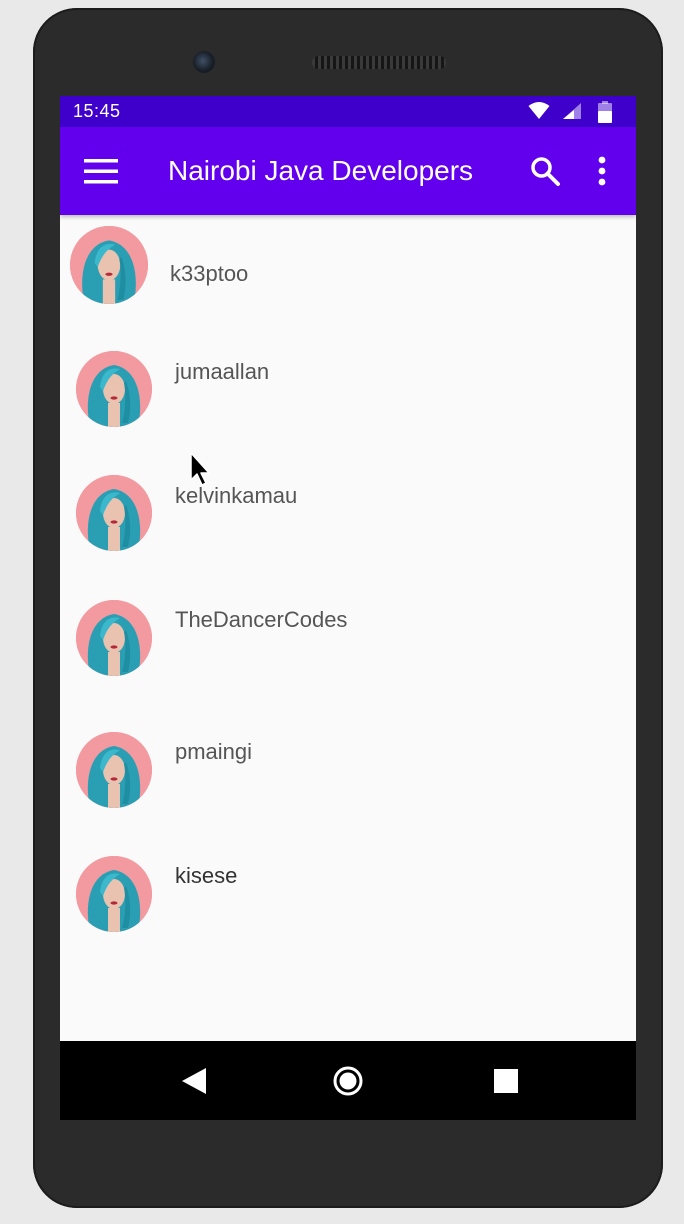 This screenshot has width=684, height=1224. Describe the element at coordinates (261, 619) in the screenshot. I see `username: TheDancerCodes` at that location.